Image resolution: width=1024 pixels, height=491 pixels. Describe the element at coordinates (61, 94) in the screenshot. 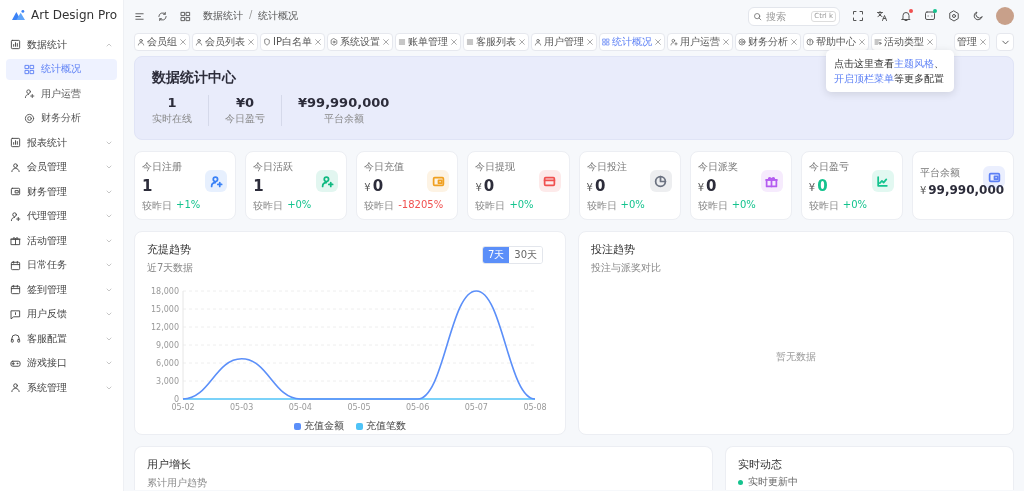

I see `sidebar-subitem: 用户运营` at that location.